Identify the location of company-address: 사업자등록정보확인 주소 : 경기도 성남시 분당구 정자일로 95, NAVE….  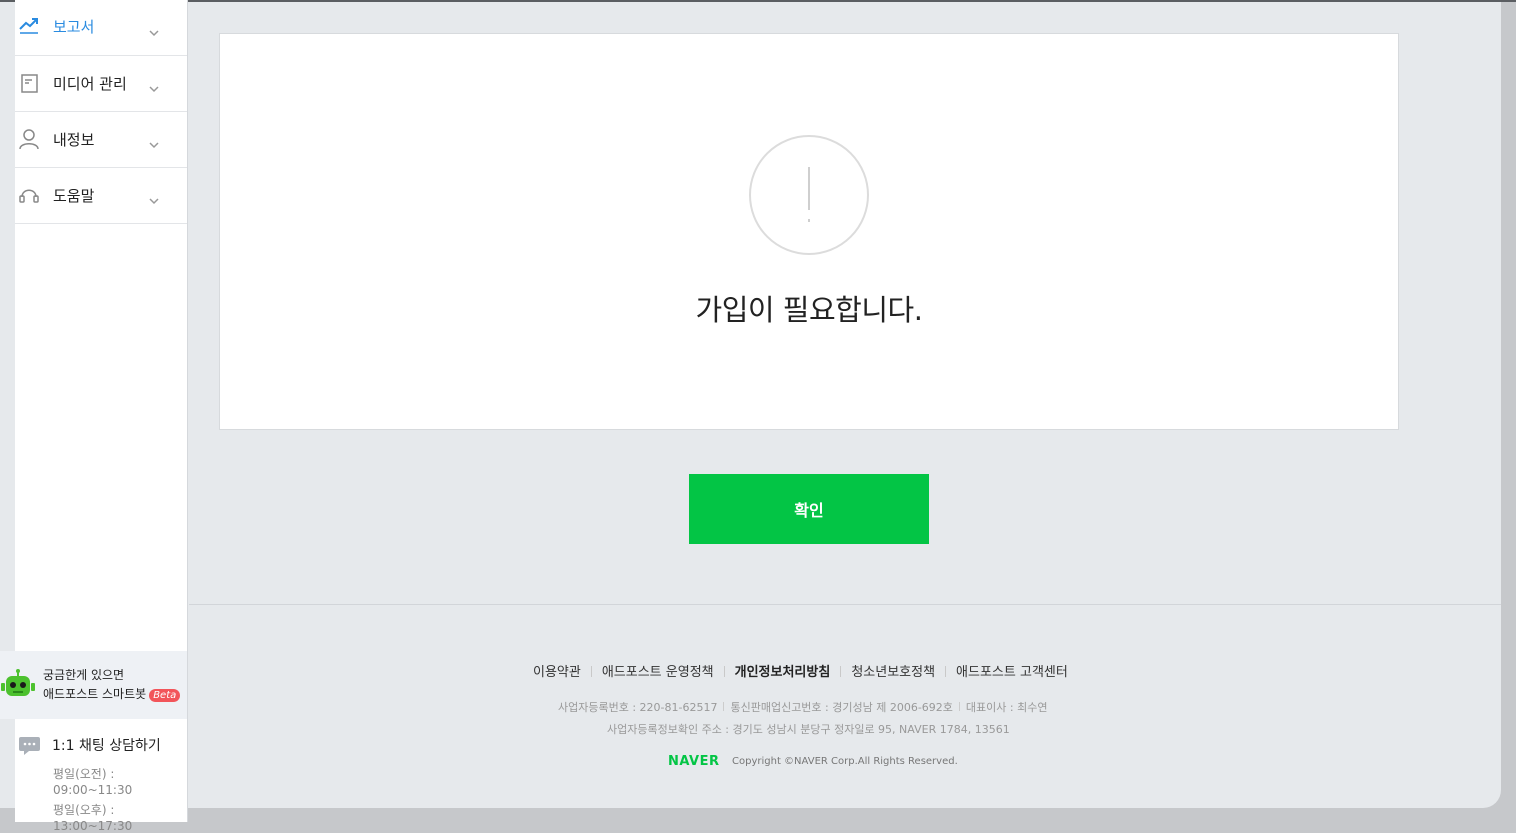
(808, 729).